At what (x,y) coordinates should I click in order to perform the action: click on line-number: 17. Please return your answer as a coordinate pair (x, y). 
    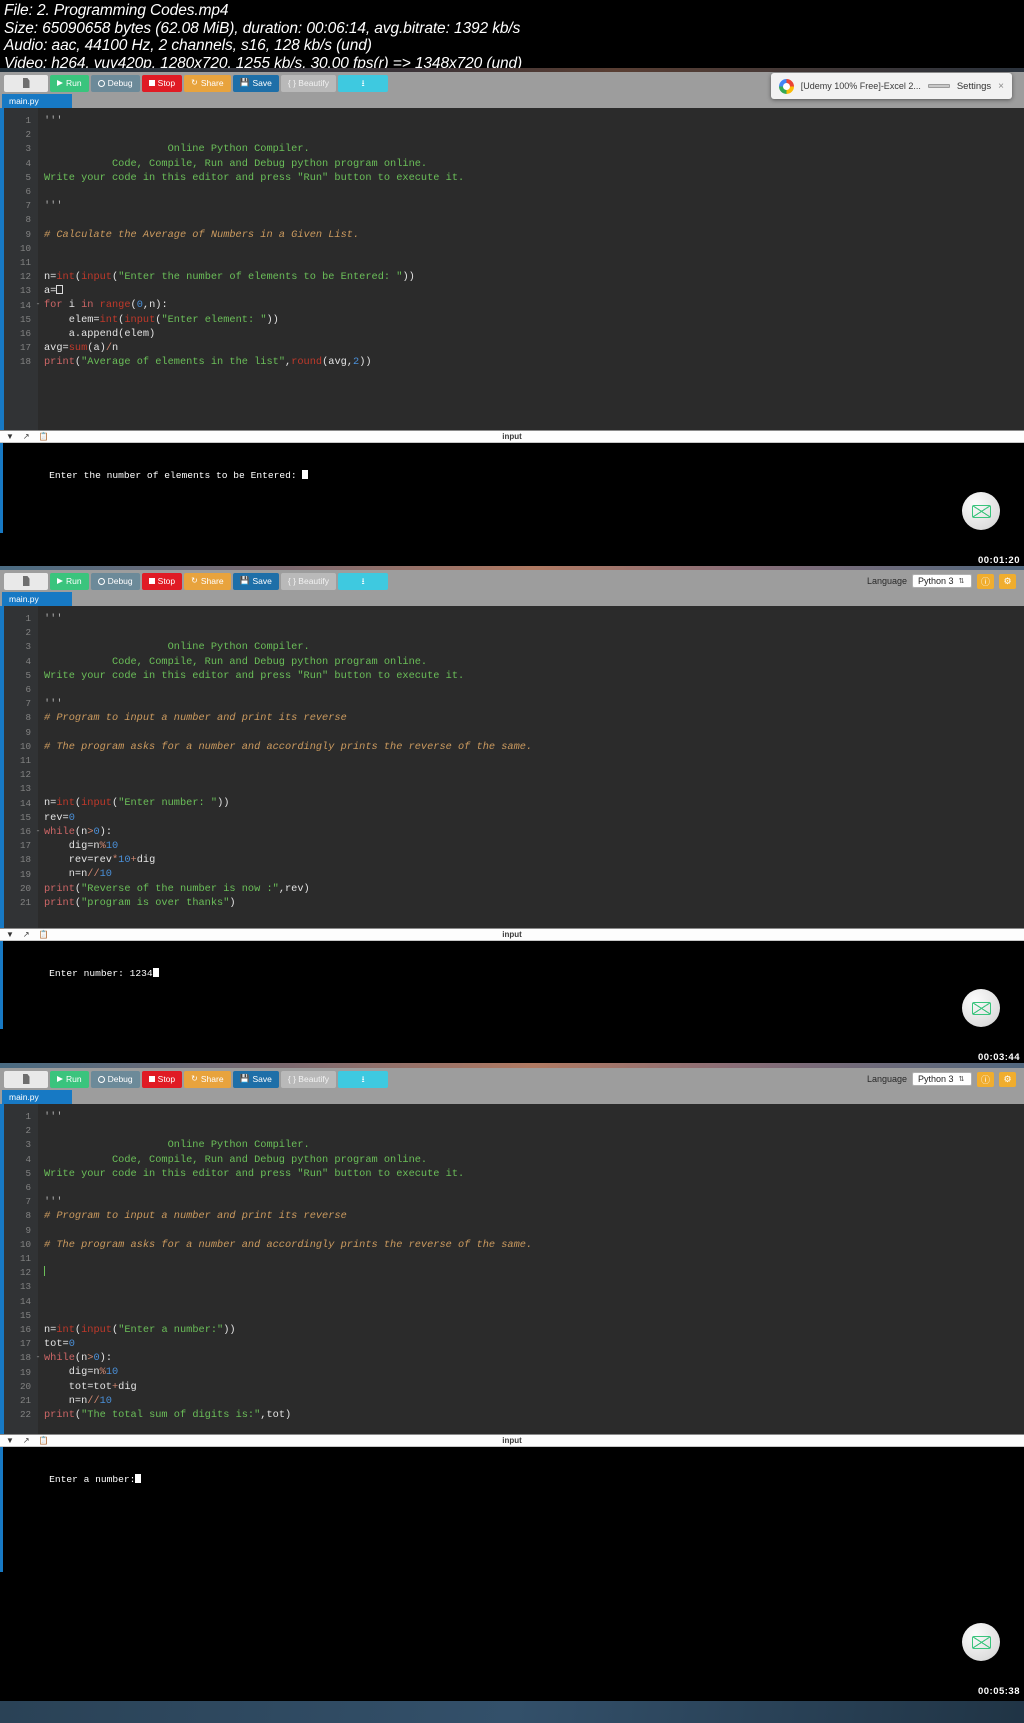
    Looking at the image, I should click on (25, 846).